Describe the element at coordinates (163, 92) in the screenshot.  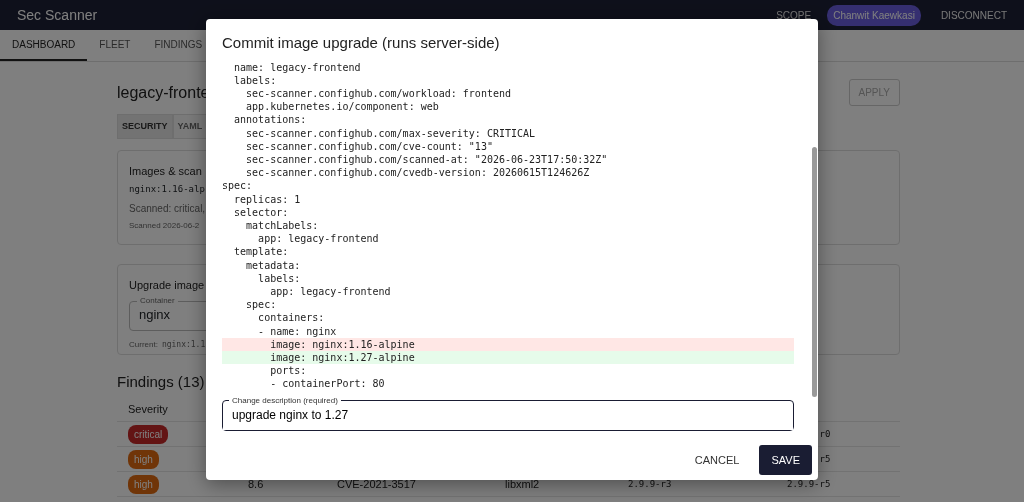
I see `workload-title: legacy-fronte` at that location.